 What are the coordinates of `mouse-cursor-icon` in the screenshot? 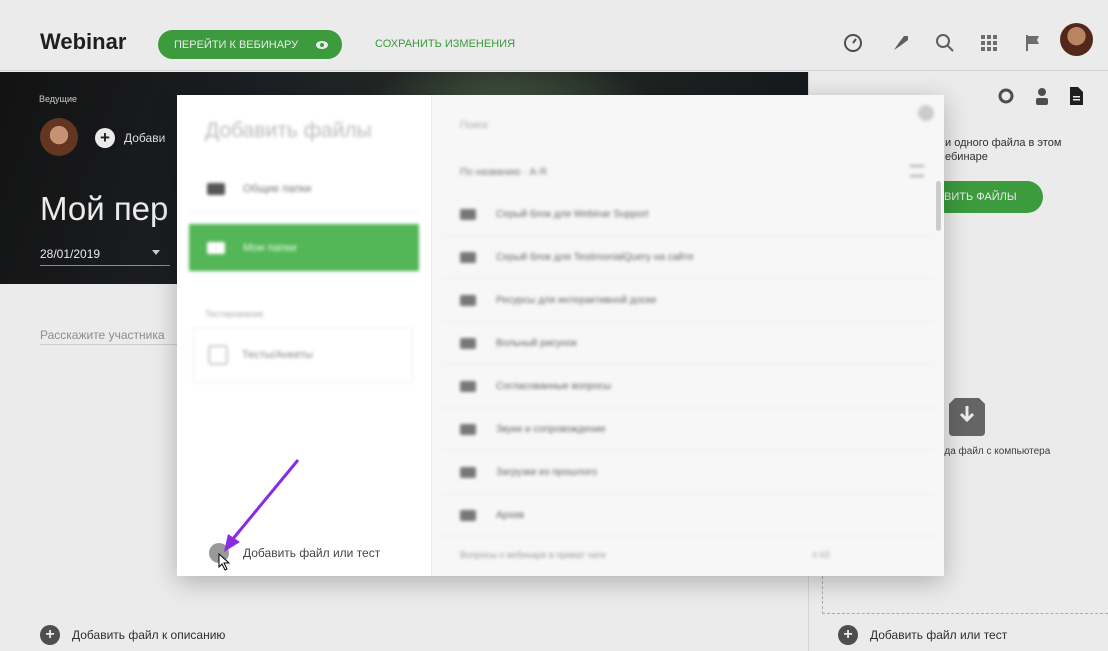 It's located at (224, 562).